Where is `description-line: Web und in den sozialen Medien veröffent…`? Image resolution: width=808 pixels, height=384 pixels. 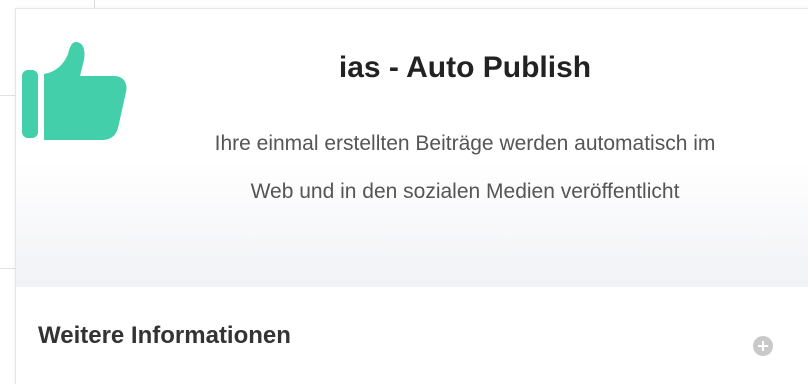 description-line: Web und in den sozialen Medien veröffent… is located at coordinates (465, 191).